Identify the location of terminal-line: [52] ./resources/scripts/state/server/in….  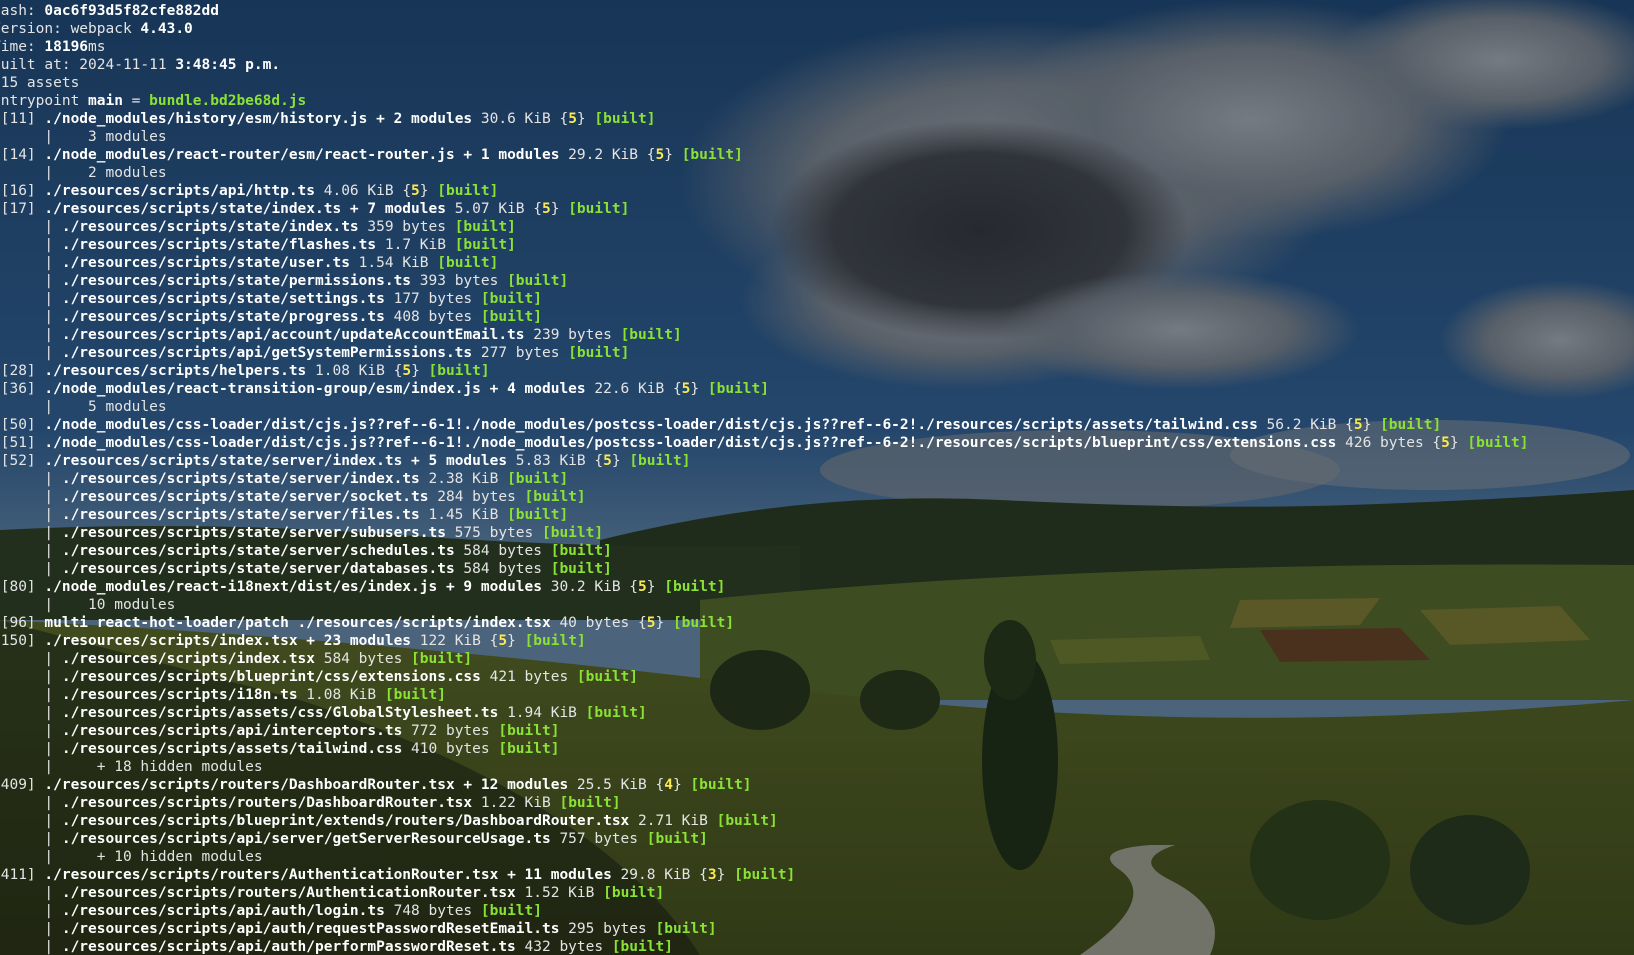
(817, 461).